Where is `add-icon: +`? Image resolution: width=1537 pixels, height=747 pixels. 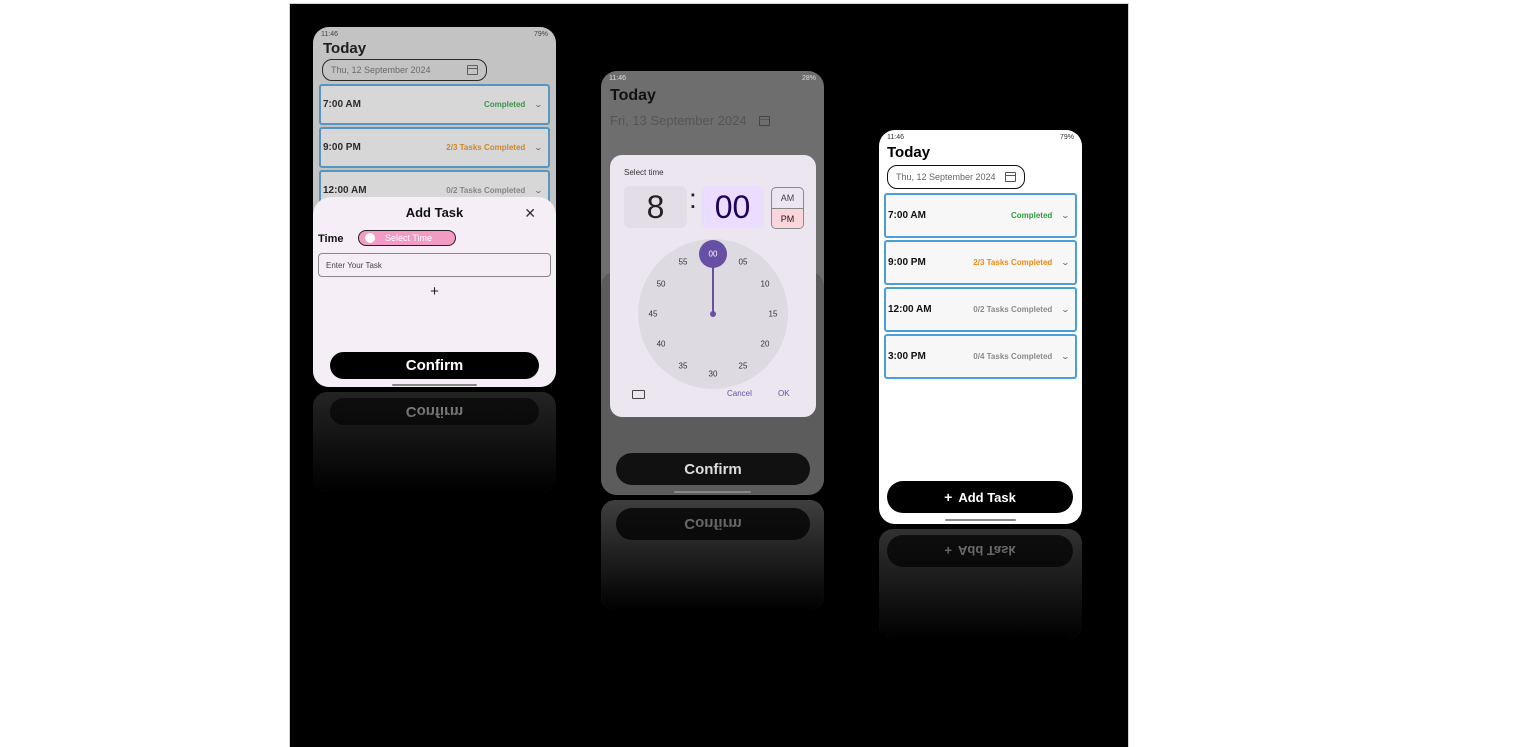
add-icon: + is located at coordinates (434, 291).